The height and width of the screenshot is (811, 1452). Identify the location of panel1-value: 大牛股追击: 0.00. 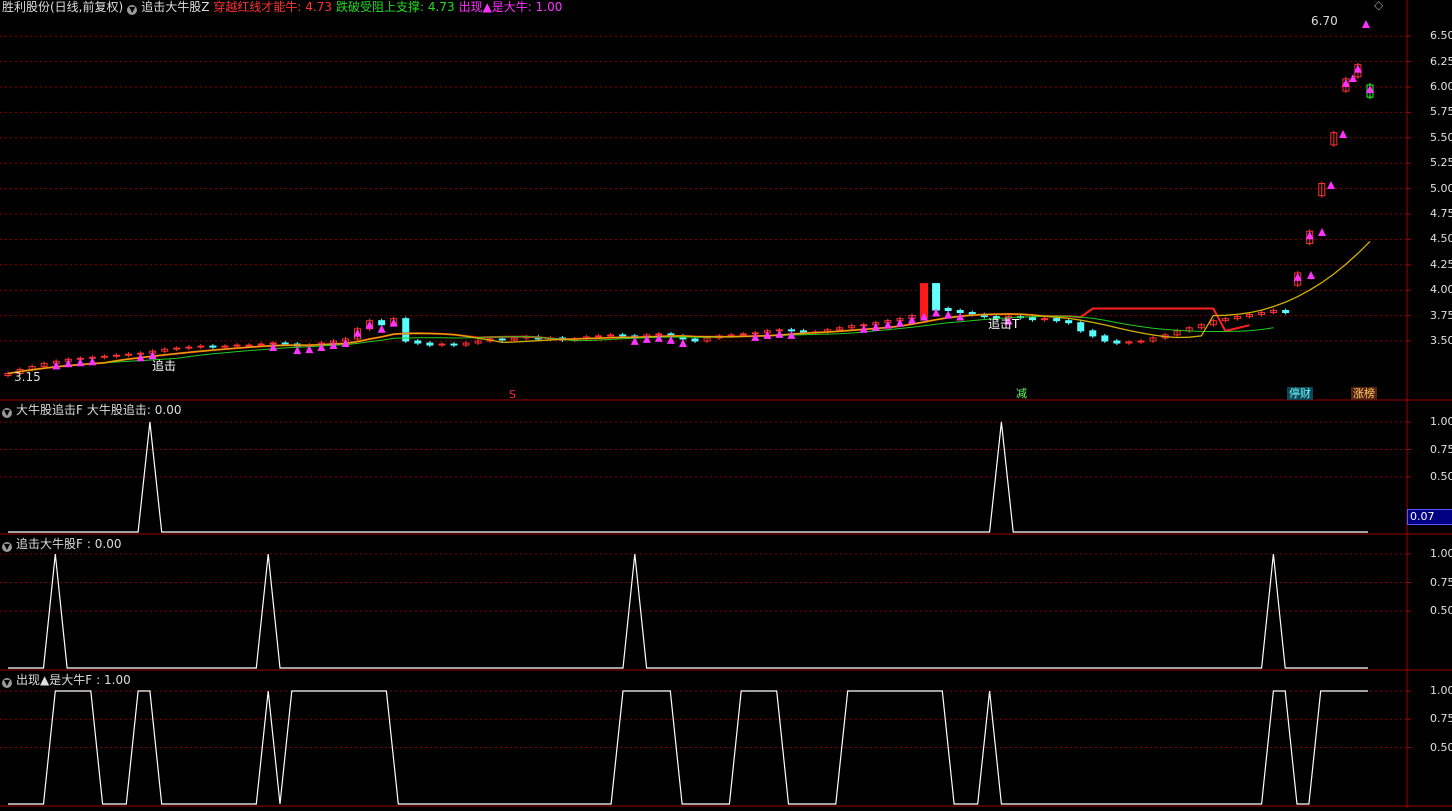
(134, 410).